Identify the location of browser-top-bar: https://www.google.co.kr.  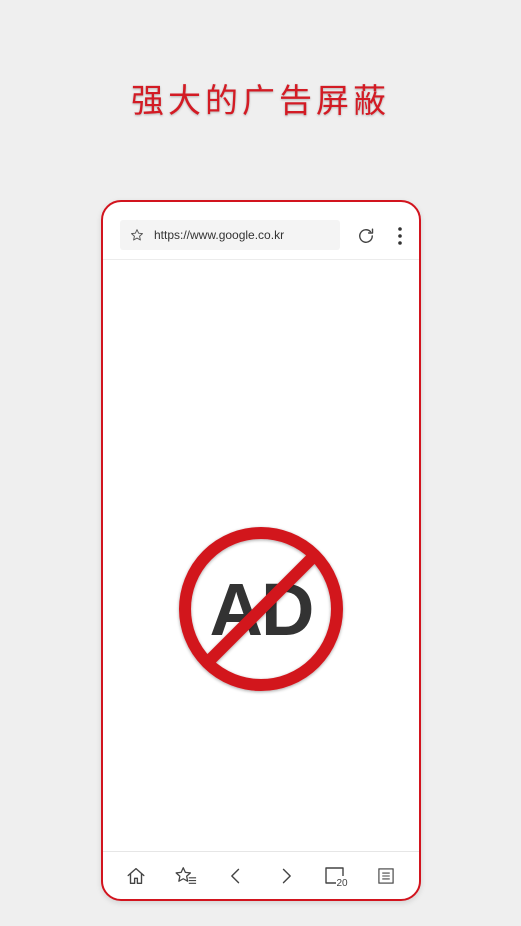
(261, 231).